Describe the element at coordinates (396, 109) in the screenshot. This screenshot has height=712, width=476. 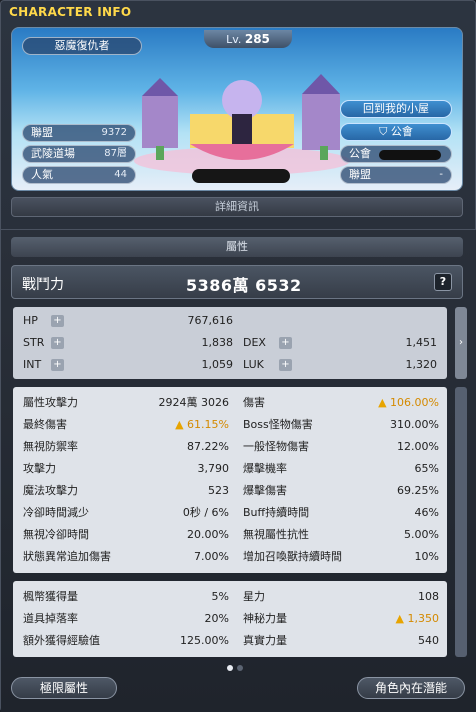
I see `go-home-button: 回到我的小屋` at that location.